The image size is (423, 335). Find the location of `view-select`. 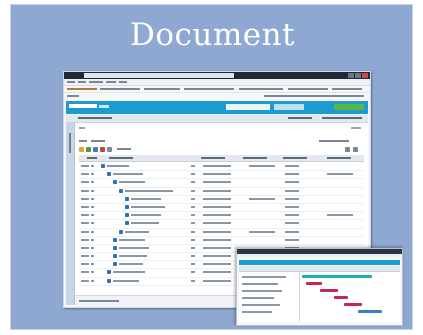

view-select is located at coordinates (98, 141).